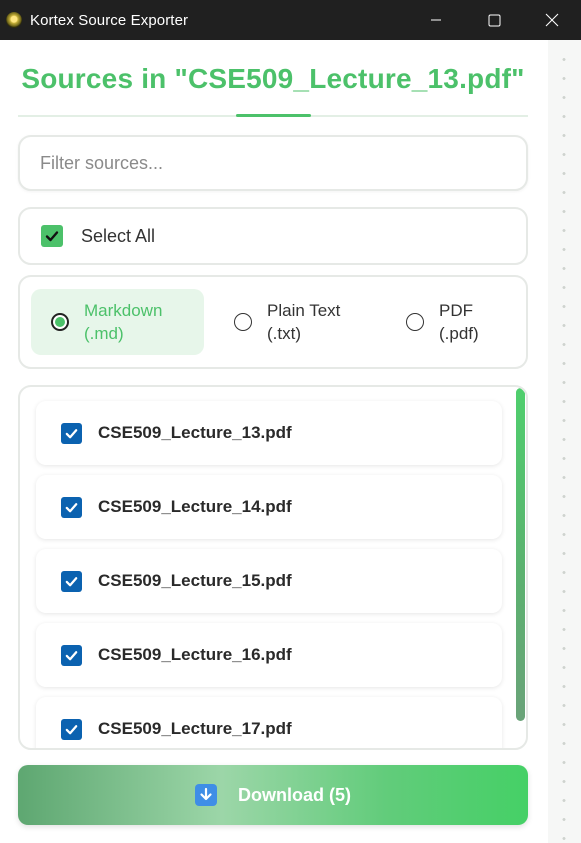 Image resolution: width=581 pixels, height=843 pixels. Describe the element at coordinates (459, 322) in the screenshot. I see `format-label-pdf: PDF (.pdf)` at that location.